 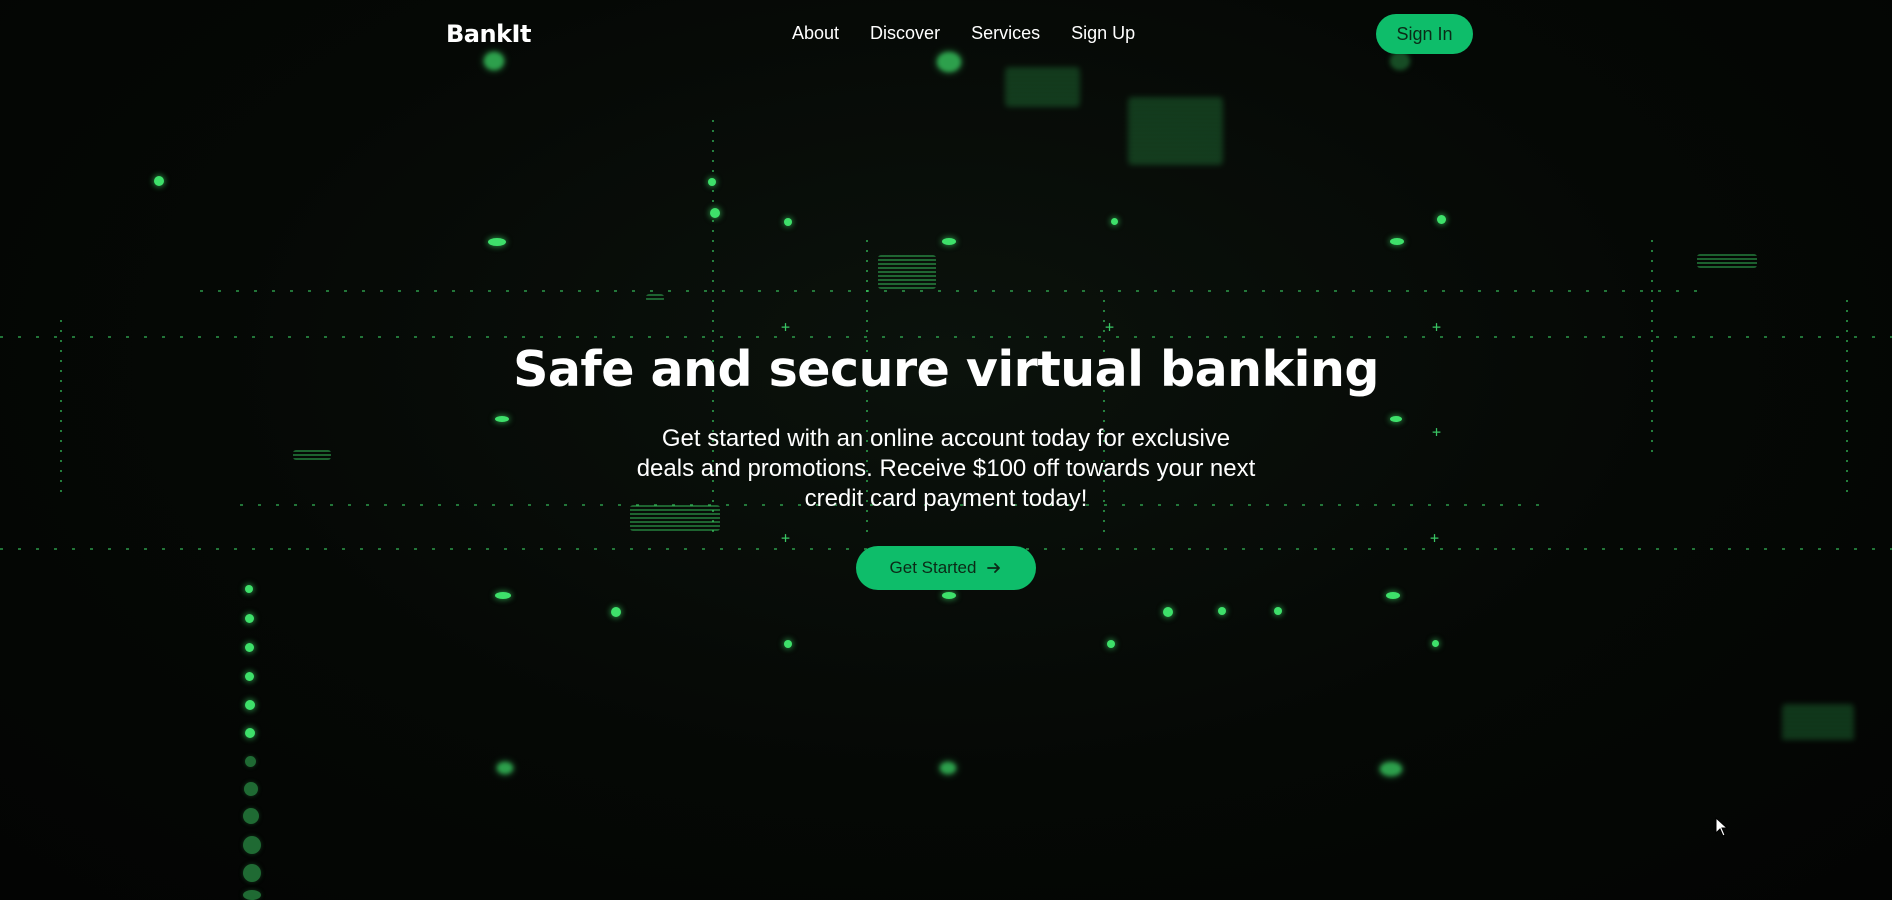 I want to click on arrow-right-icon, so click(x=994, y=568).